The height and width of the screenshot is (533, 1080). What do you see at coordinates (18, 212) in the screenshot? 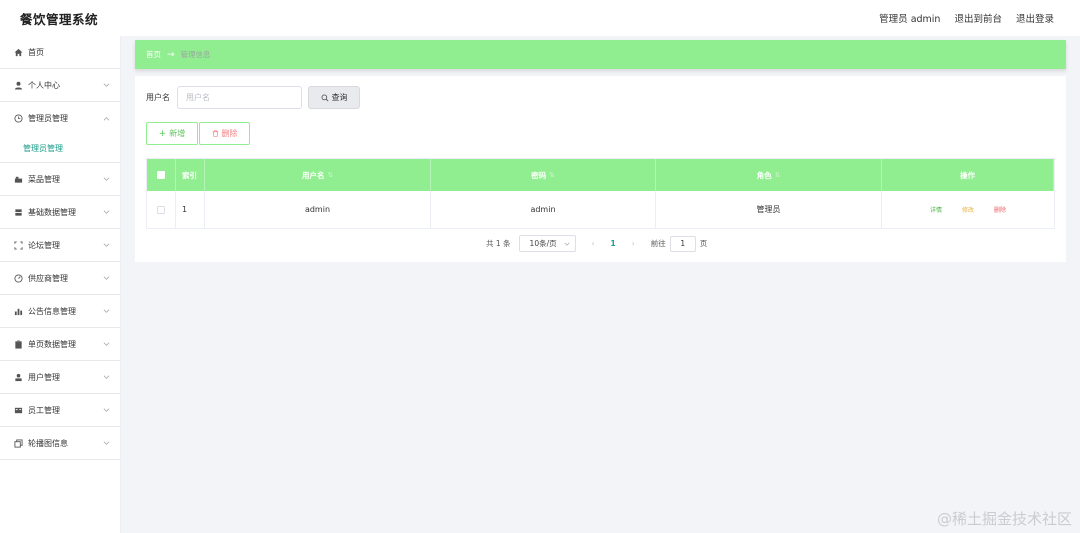
I see `database-icon` at bounding box center [18, 212].